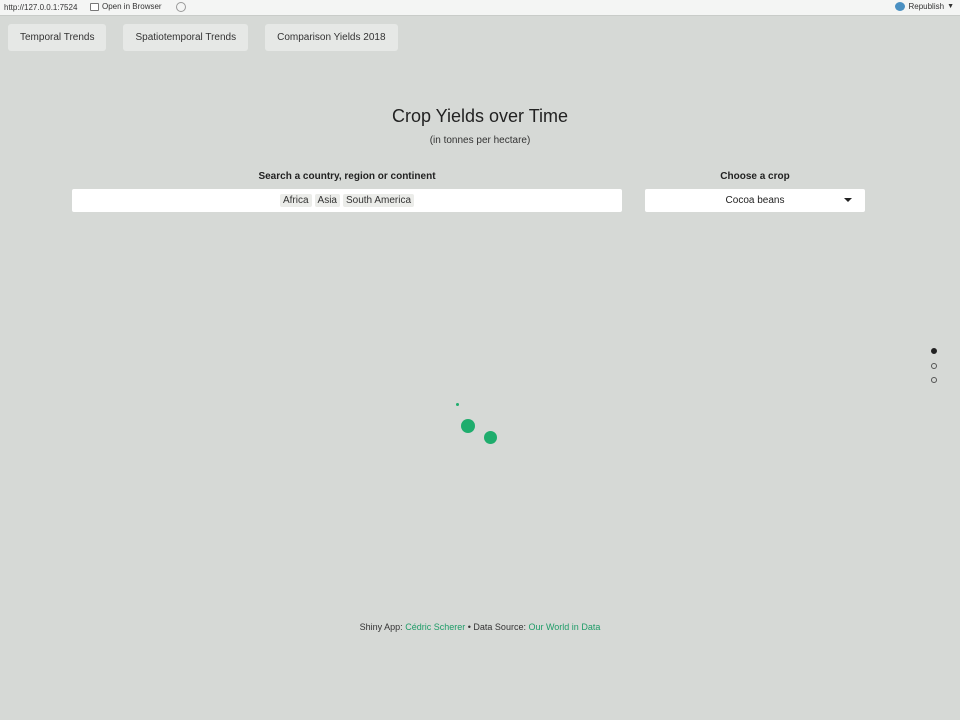  Describe the element at coordinates (381, 627) in the screenshot. I see `footer-shiny-prefix: Shiny App:` at that location.